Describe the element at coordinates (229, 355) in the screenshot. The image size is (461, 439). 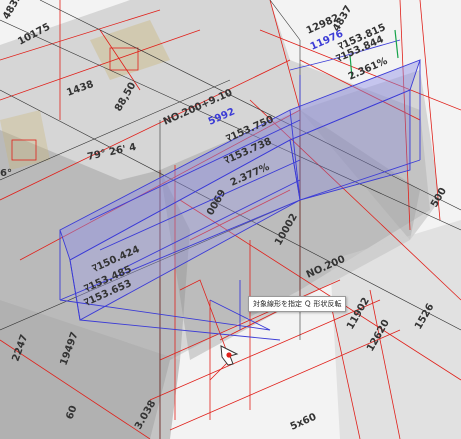
I see `pick-cursor-icon` at that location.